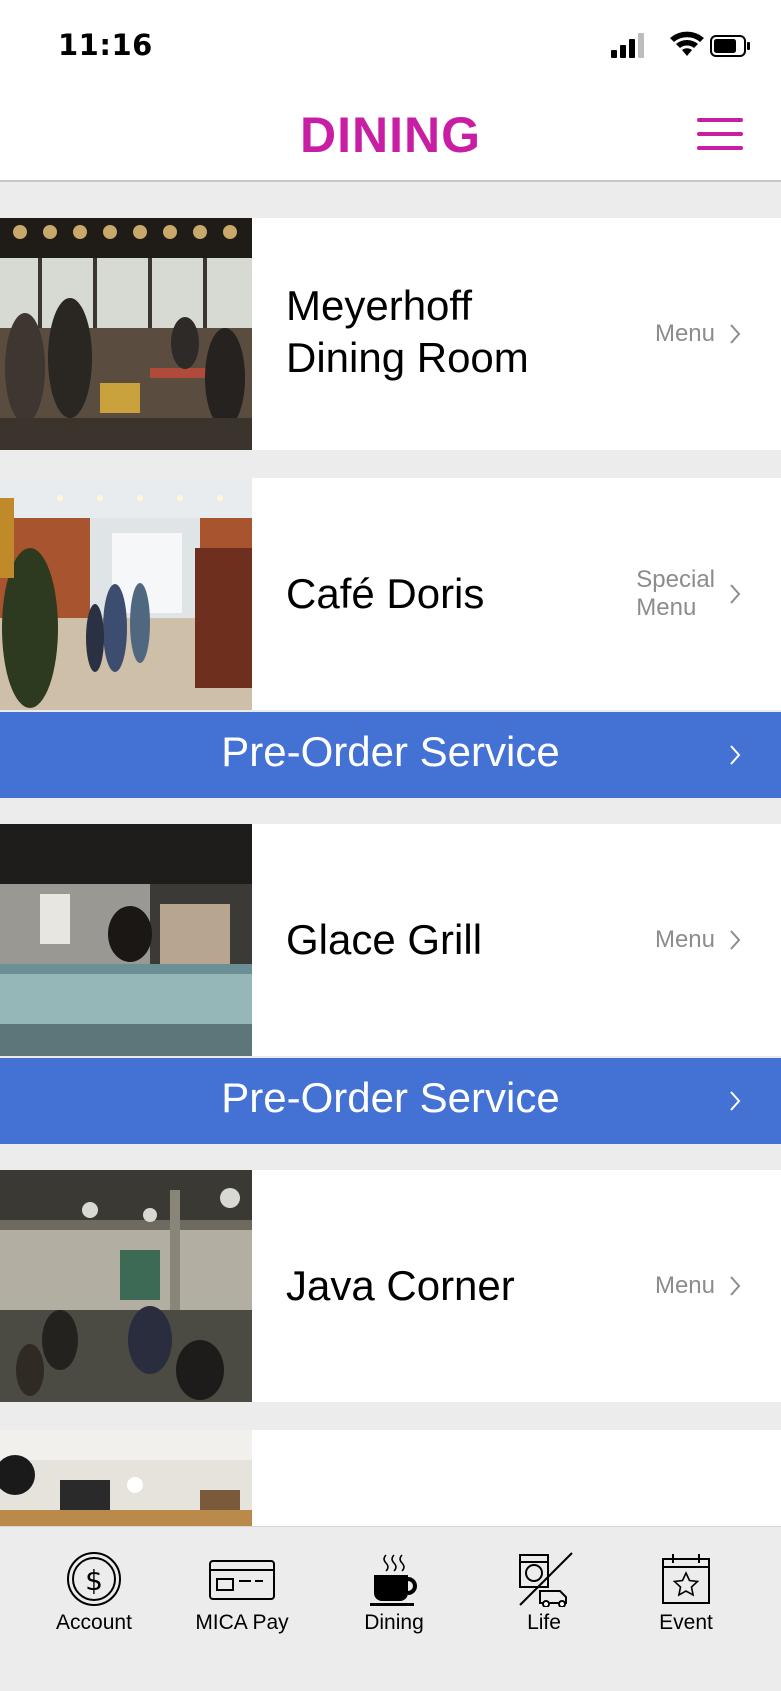 The image size is (781, 1691). I want to click on dollar-coin-icon: $, so click(94, 1579).